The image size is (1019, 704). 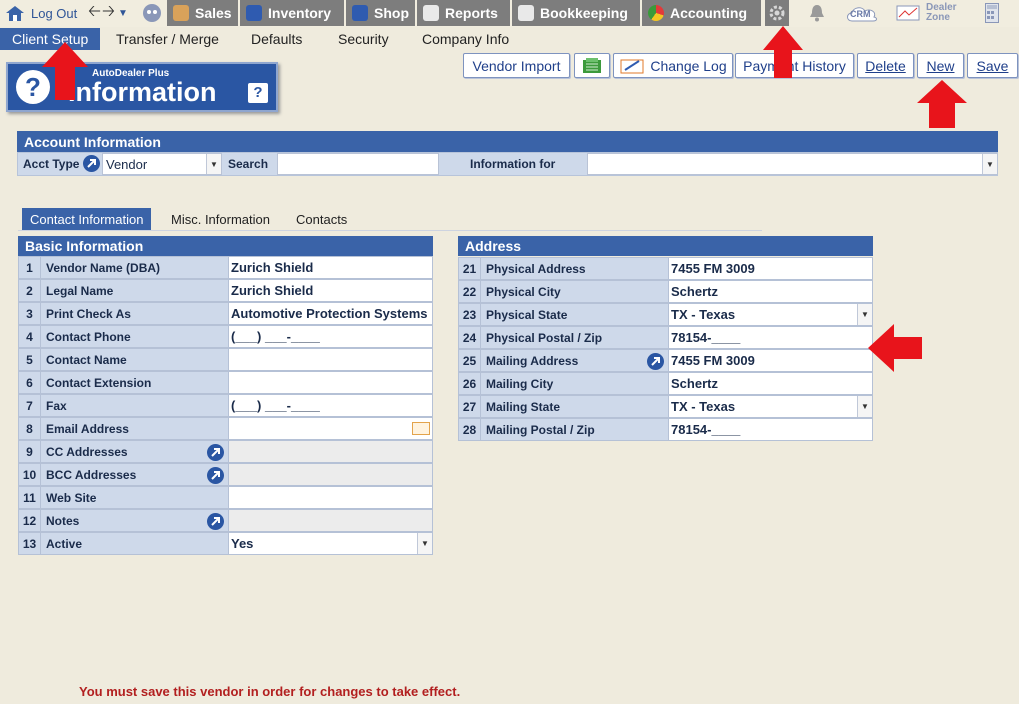 I want to click on tab-company-info: Company Info, so click(x=465, y=39).